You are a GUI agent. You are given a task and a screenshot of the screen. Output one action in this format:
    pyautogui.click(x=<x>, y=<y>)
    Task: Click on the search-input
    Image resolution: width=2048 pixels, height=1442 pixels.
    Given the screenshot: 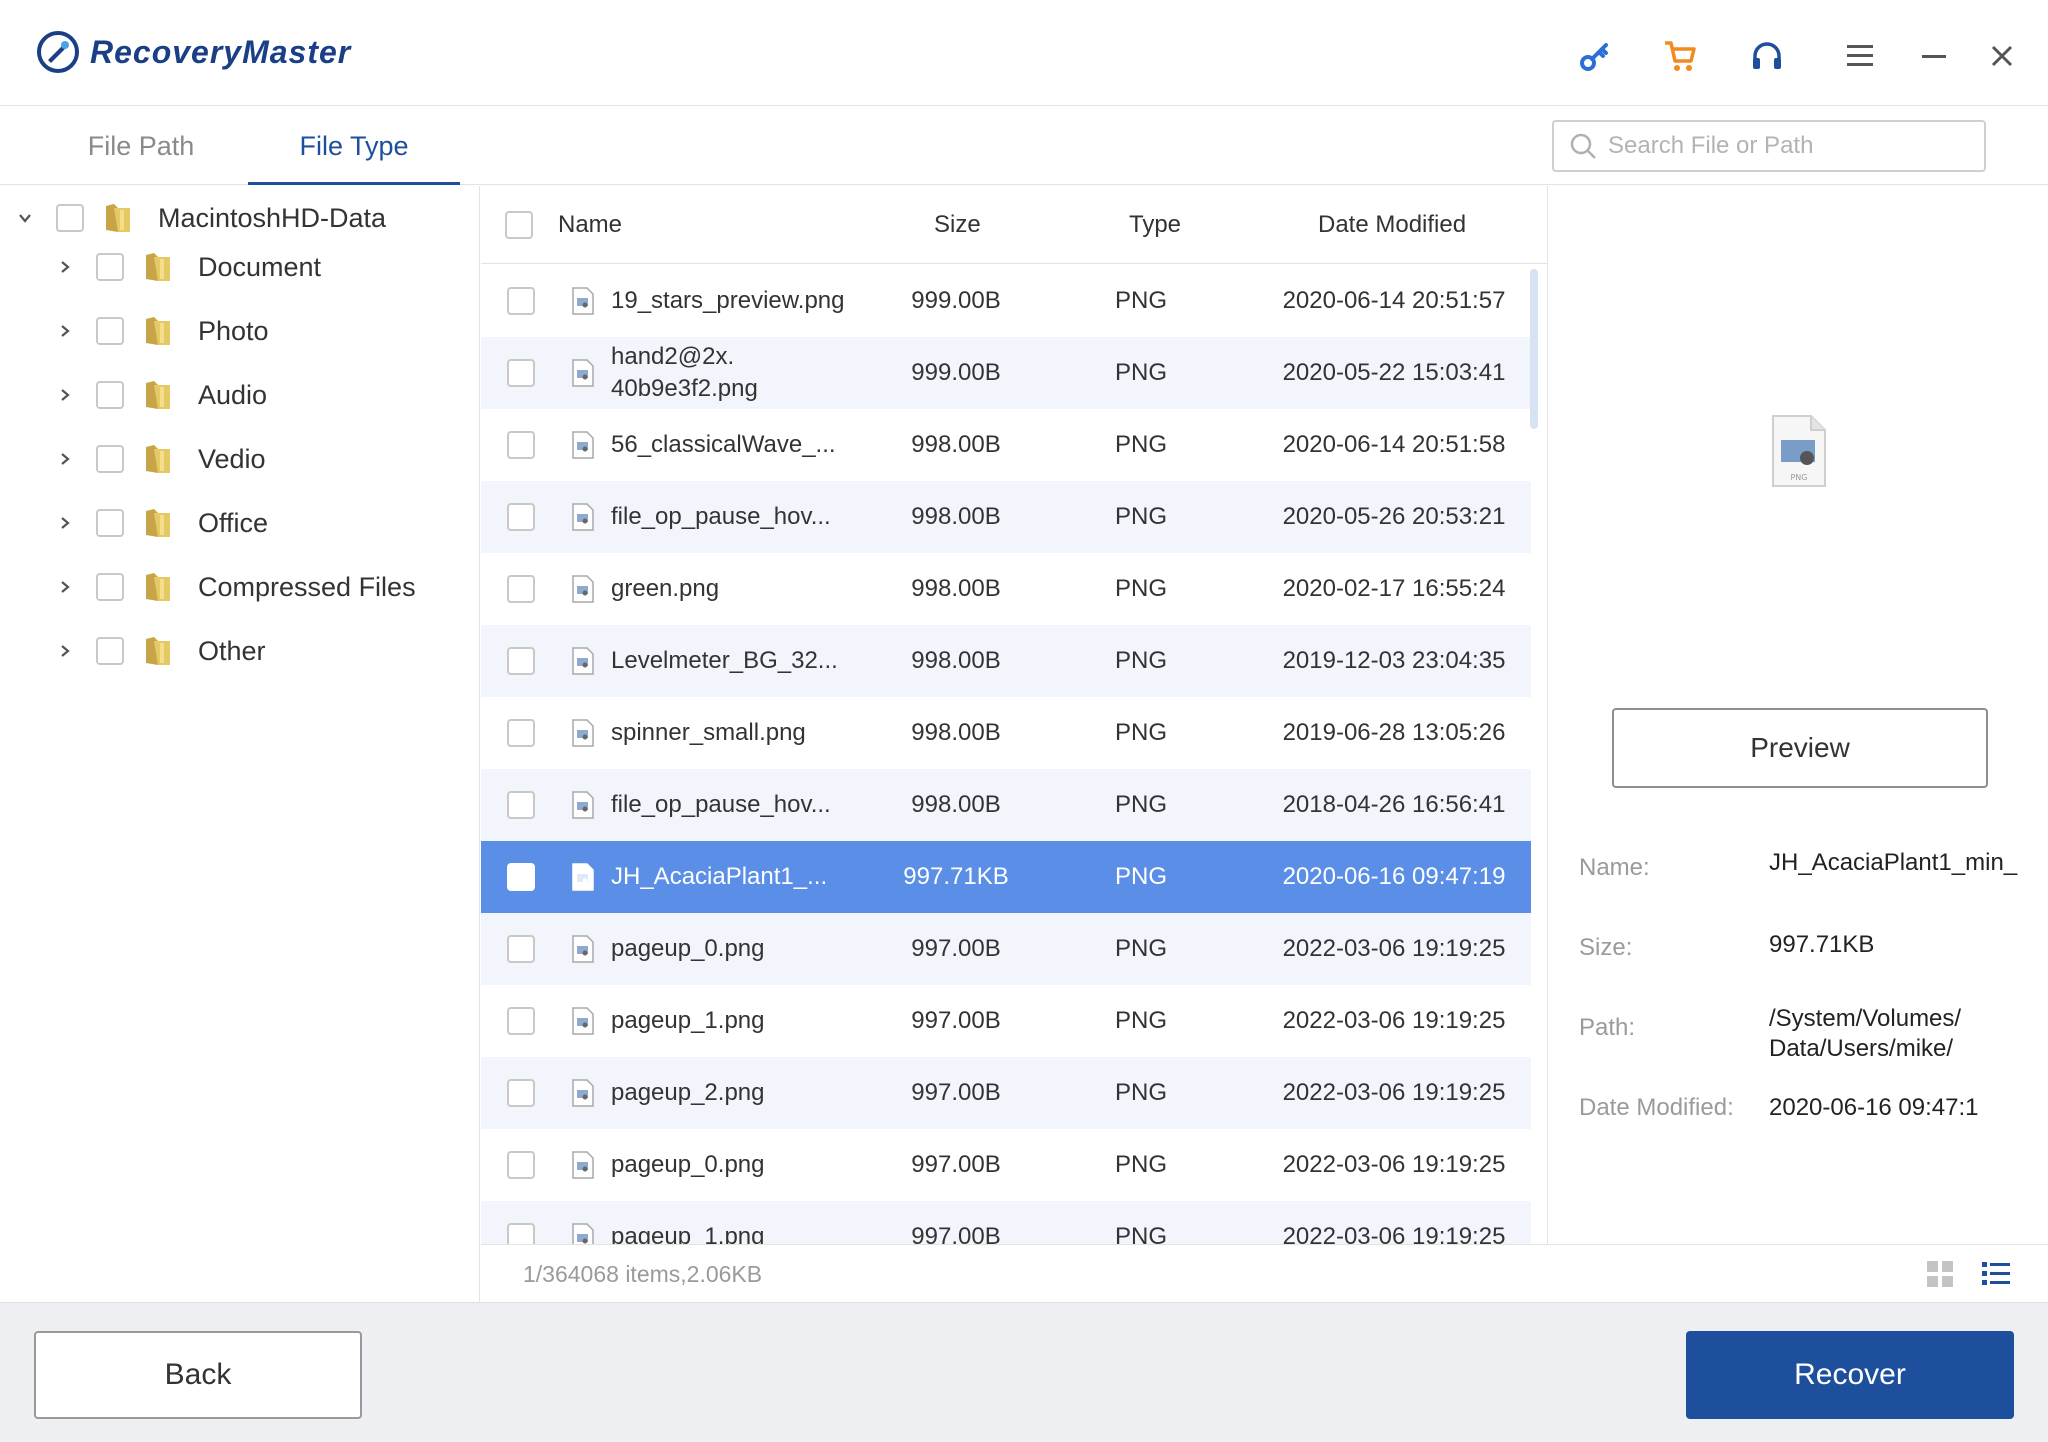 What is the action you would take?
    pyautogui.click(x=1788, y=146)
    